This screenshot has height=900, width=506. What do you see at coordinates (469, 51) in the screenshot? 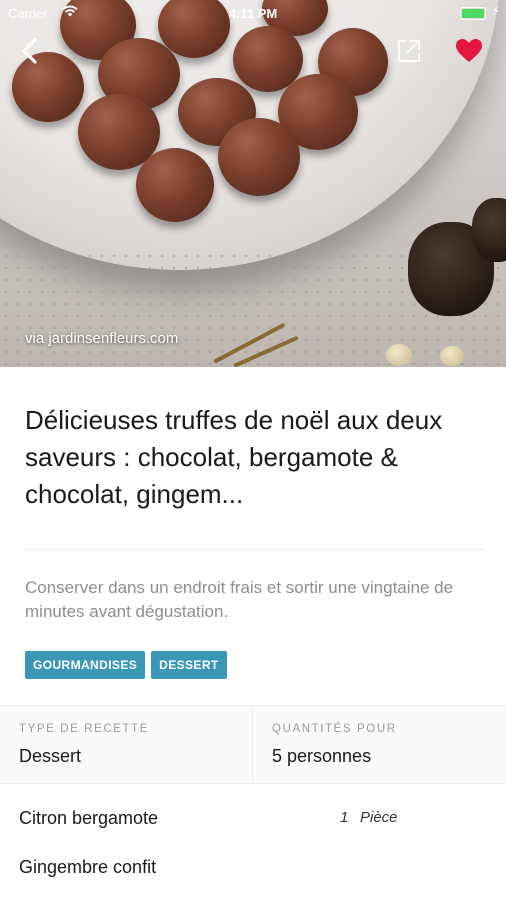
I see `heart-icon` at bounding box center [469, 51].